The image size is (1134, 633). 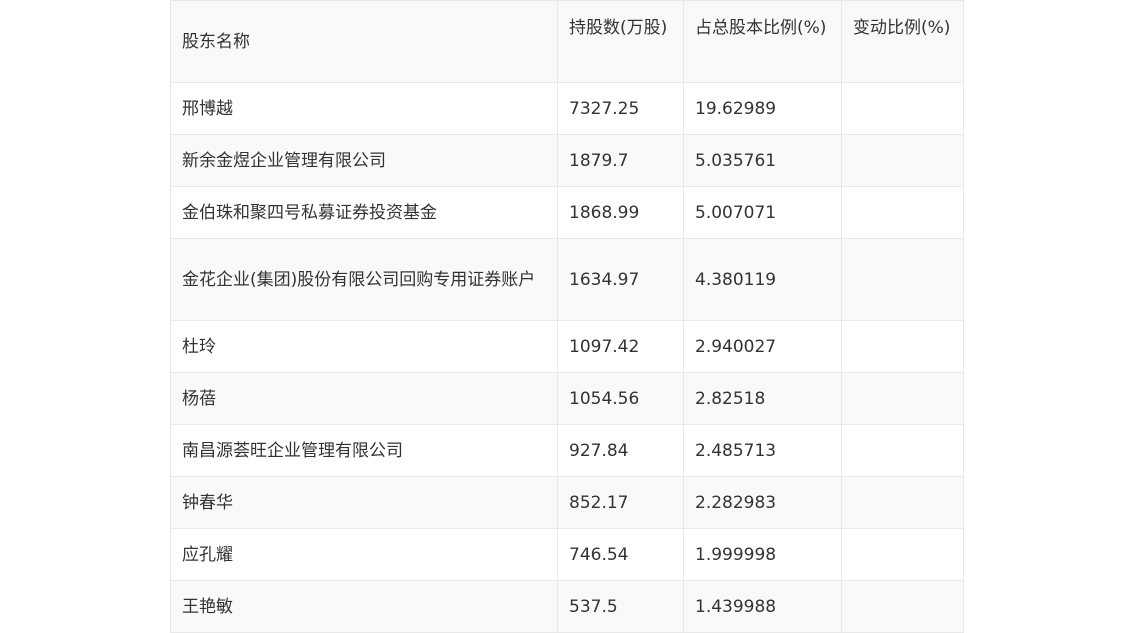 I want to click on cell-shares-held: 927.84, so click(x=620, y=450).